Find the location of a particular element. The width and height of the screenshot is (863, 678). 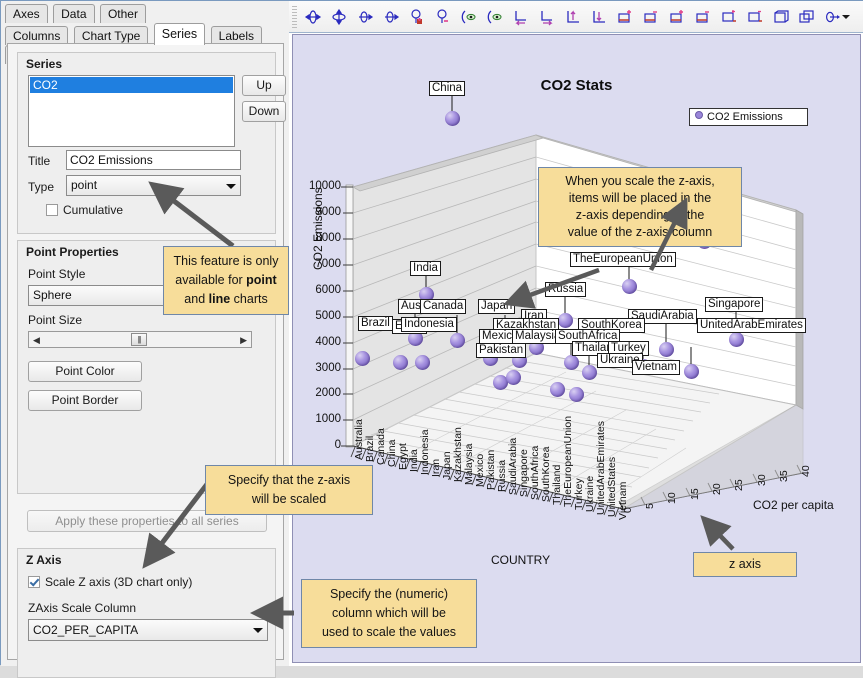

tab-data: Data is located at coordinates (74, 13).